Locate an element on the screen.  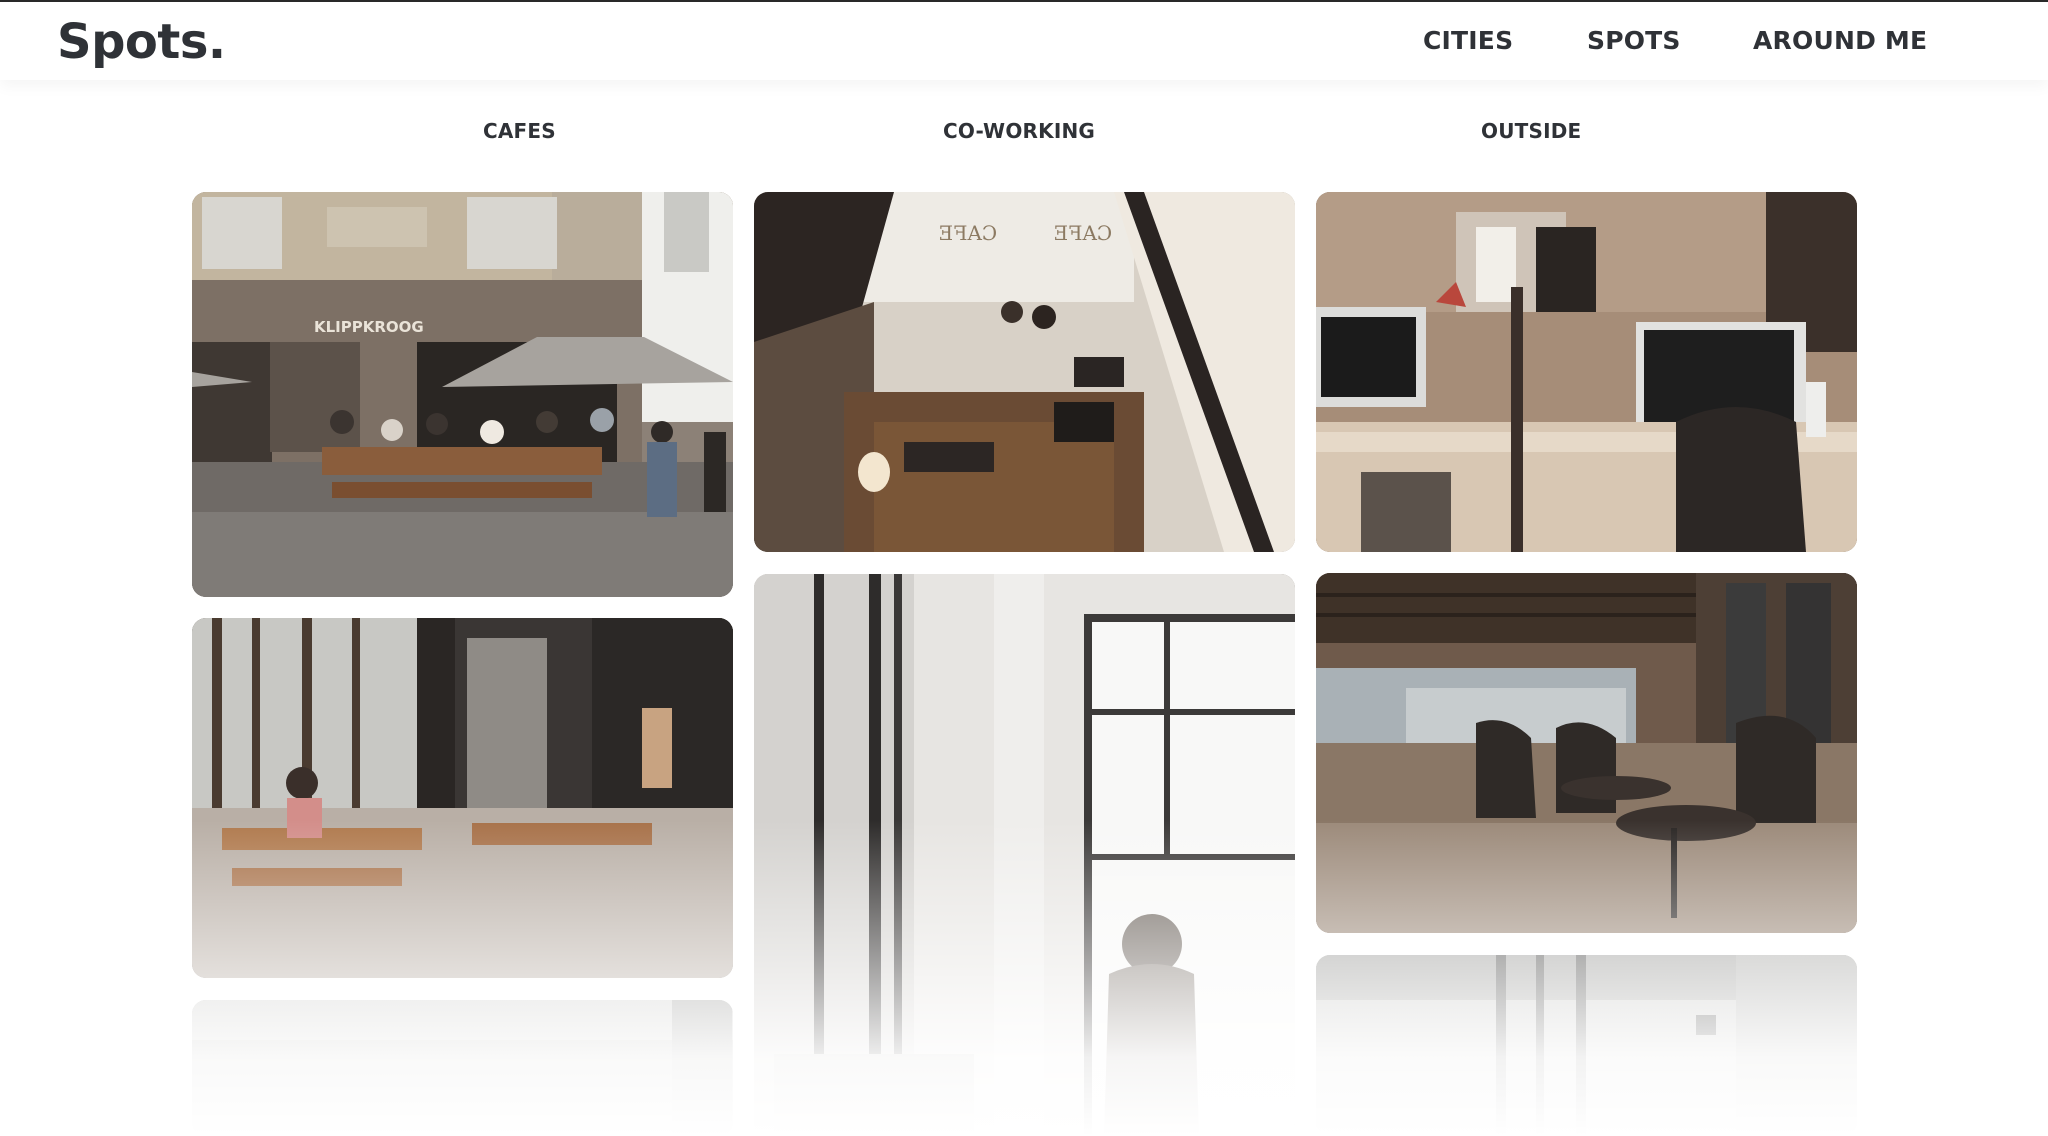
spot-card-coworking-window is located at coordinates (1024, 855).